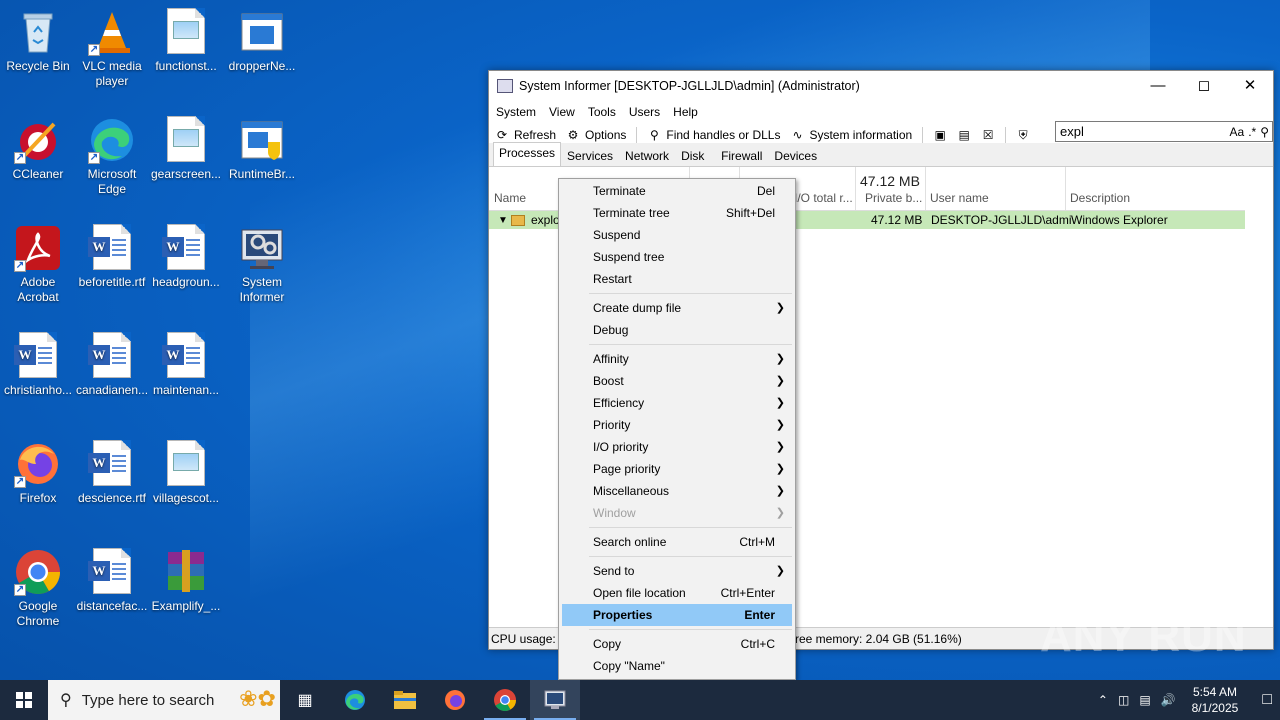 The width and height of the screenshot is (1280, 720). Describe the element at coordinates (112, 156) in the screenshot. I see `desktop-icon-microsoft-edge: ↗ Microsoft Edge` at that location.